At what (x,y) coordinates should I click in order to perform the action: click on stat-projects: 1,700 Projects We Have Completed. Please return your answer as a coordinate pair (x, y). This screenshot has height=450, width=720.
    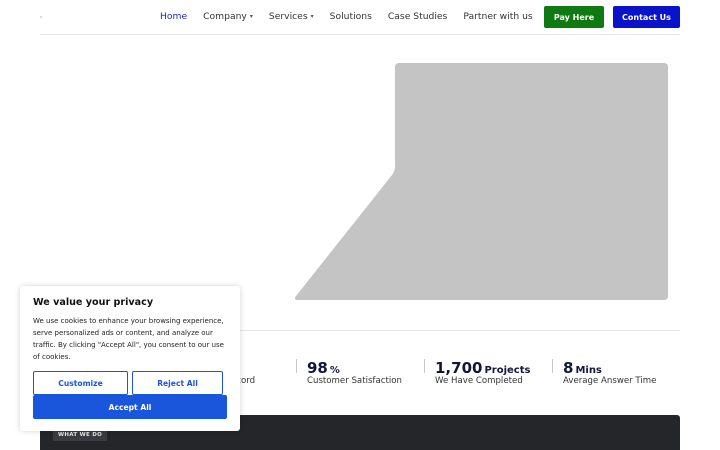
    Looking at the image, I should click on (477, 372).